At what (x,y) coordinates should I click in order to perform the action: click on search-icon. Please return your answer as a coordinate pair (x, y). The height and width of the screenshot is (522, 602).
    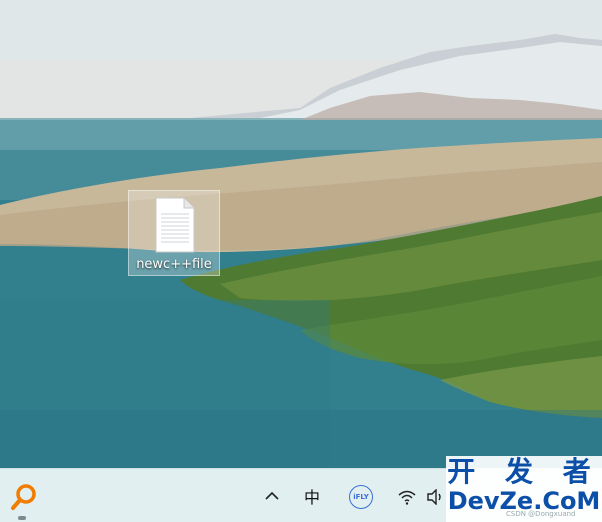
    Looking at the image, I should click on (23, 497).